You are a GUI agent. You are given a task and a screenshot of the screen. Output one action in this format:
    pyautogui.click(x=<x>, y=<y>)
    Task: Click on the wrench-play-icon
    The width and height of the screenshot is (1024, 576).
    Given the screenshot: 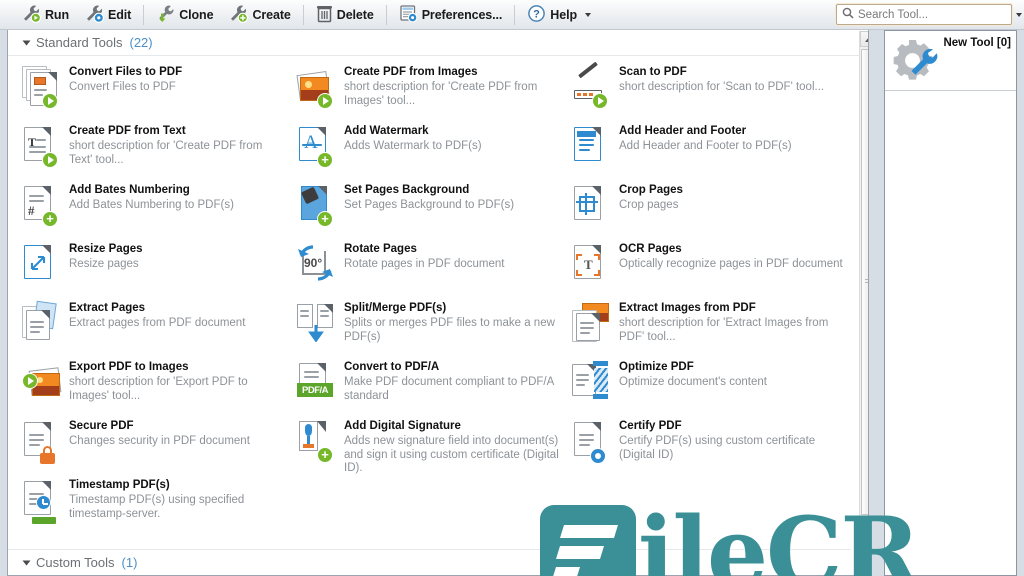 What is the action you would take?
    pyautogui.click(x=32, y=15)
    